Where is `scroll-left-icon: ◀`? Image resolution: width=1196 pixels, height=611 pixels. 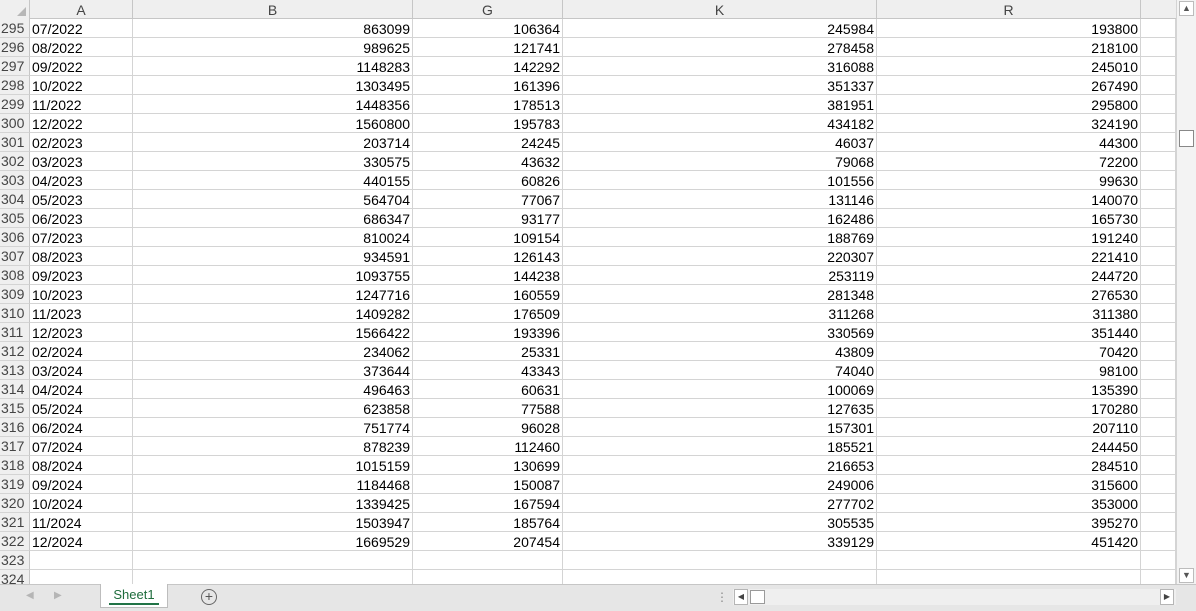 scroll-left-icon: ◀ is located at coordinates (741, 597).